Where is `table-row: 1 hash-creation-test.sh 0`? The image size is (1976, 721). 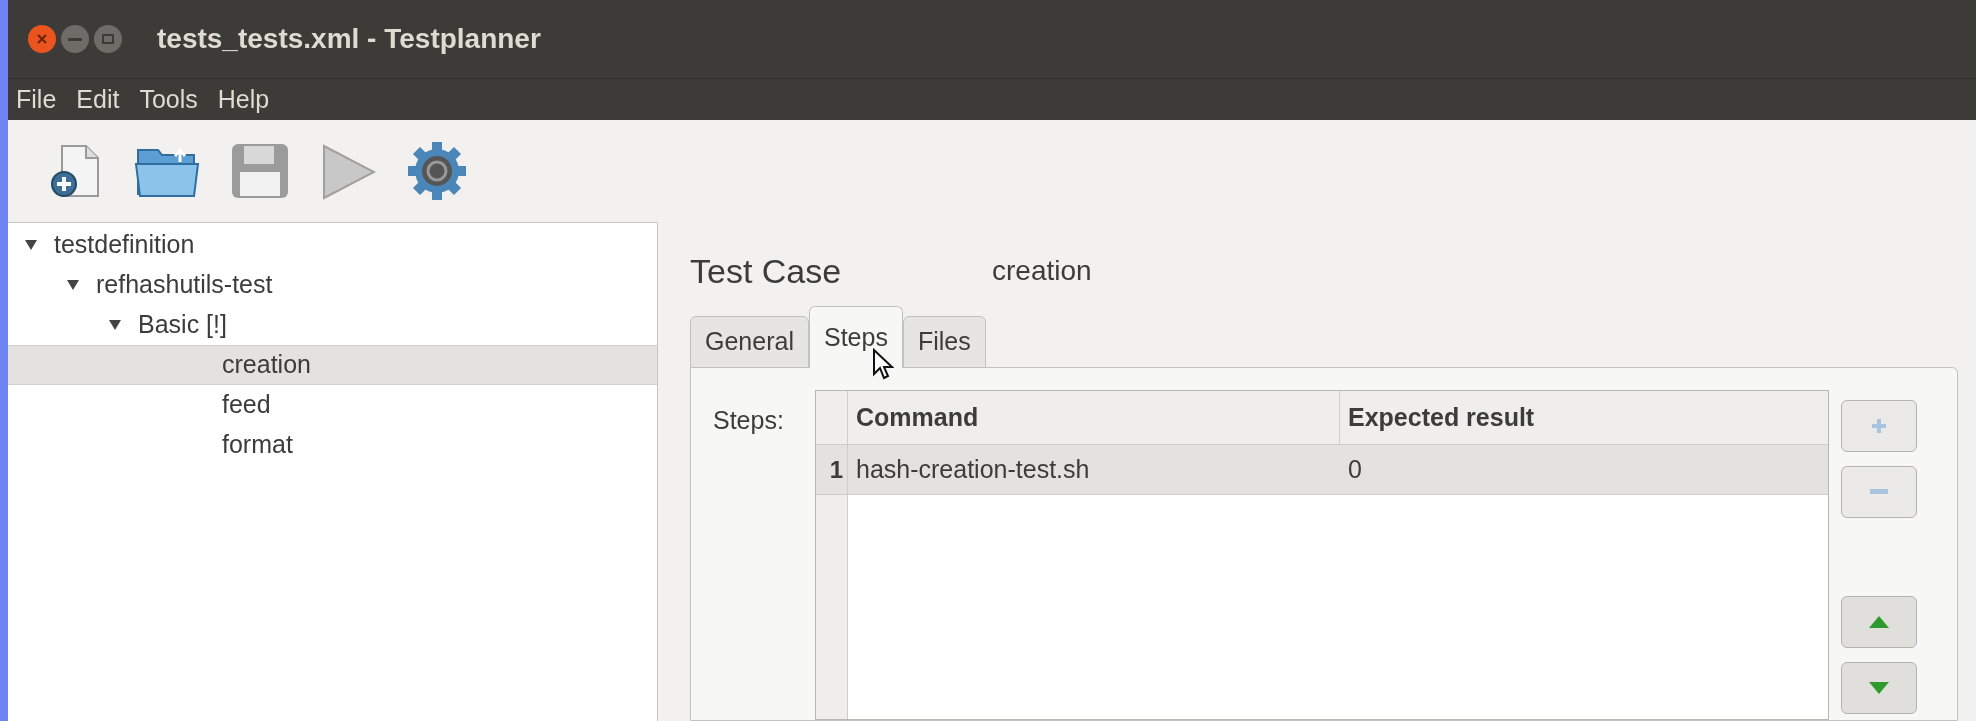
table-row: 1 hash-creation-test.sh 0 is located at coordinates (1322, 470).